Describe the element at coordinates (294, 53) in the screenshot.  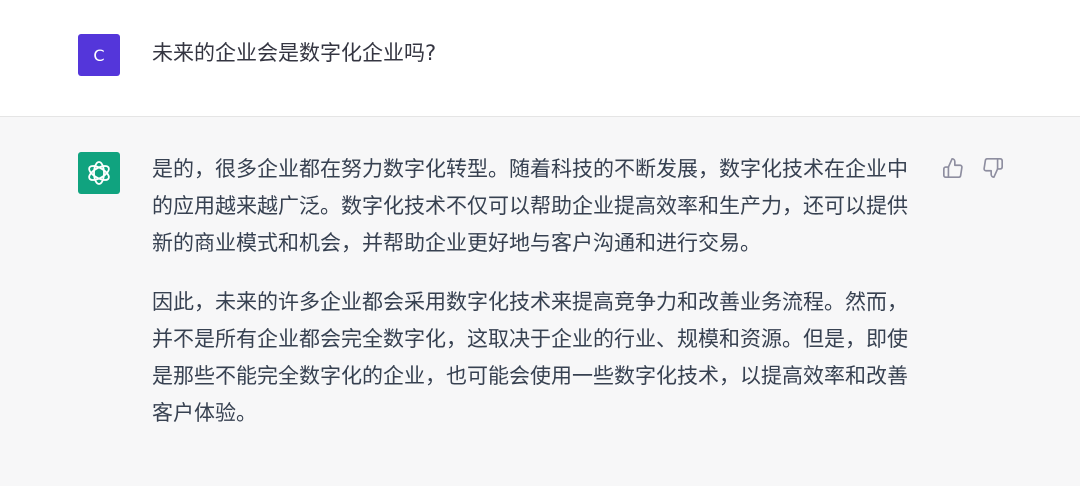
I see `user-message-text: 未来的企业会是数字化企业吗?` at that location.